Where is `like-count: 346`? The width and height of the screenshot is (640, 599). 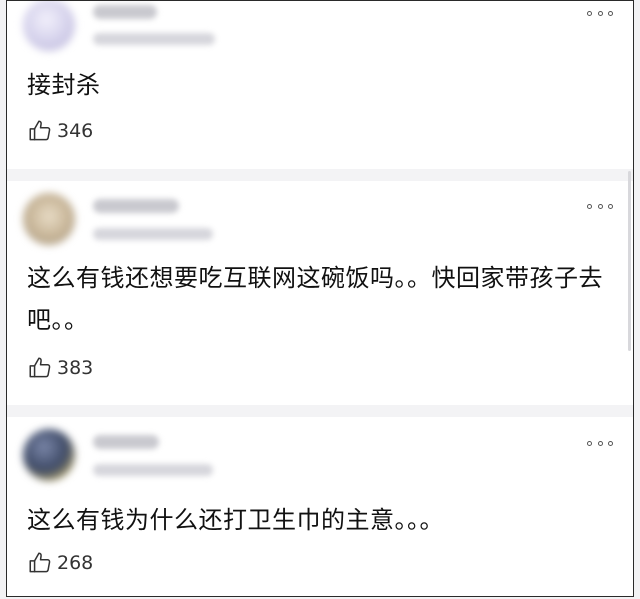
like-count: 346 is located at coordinates (75, 131).